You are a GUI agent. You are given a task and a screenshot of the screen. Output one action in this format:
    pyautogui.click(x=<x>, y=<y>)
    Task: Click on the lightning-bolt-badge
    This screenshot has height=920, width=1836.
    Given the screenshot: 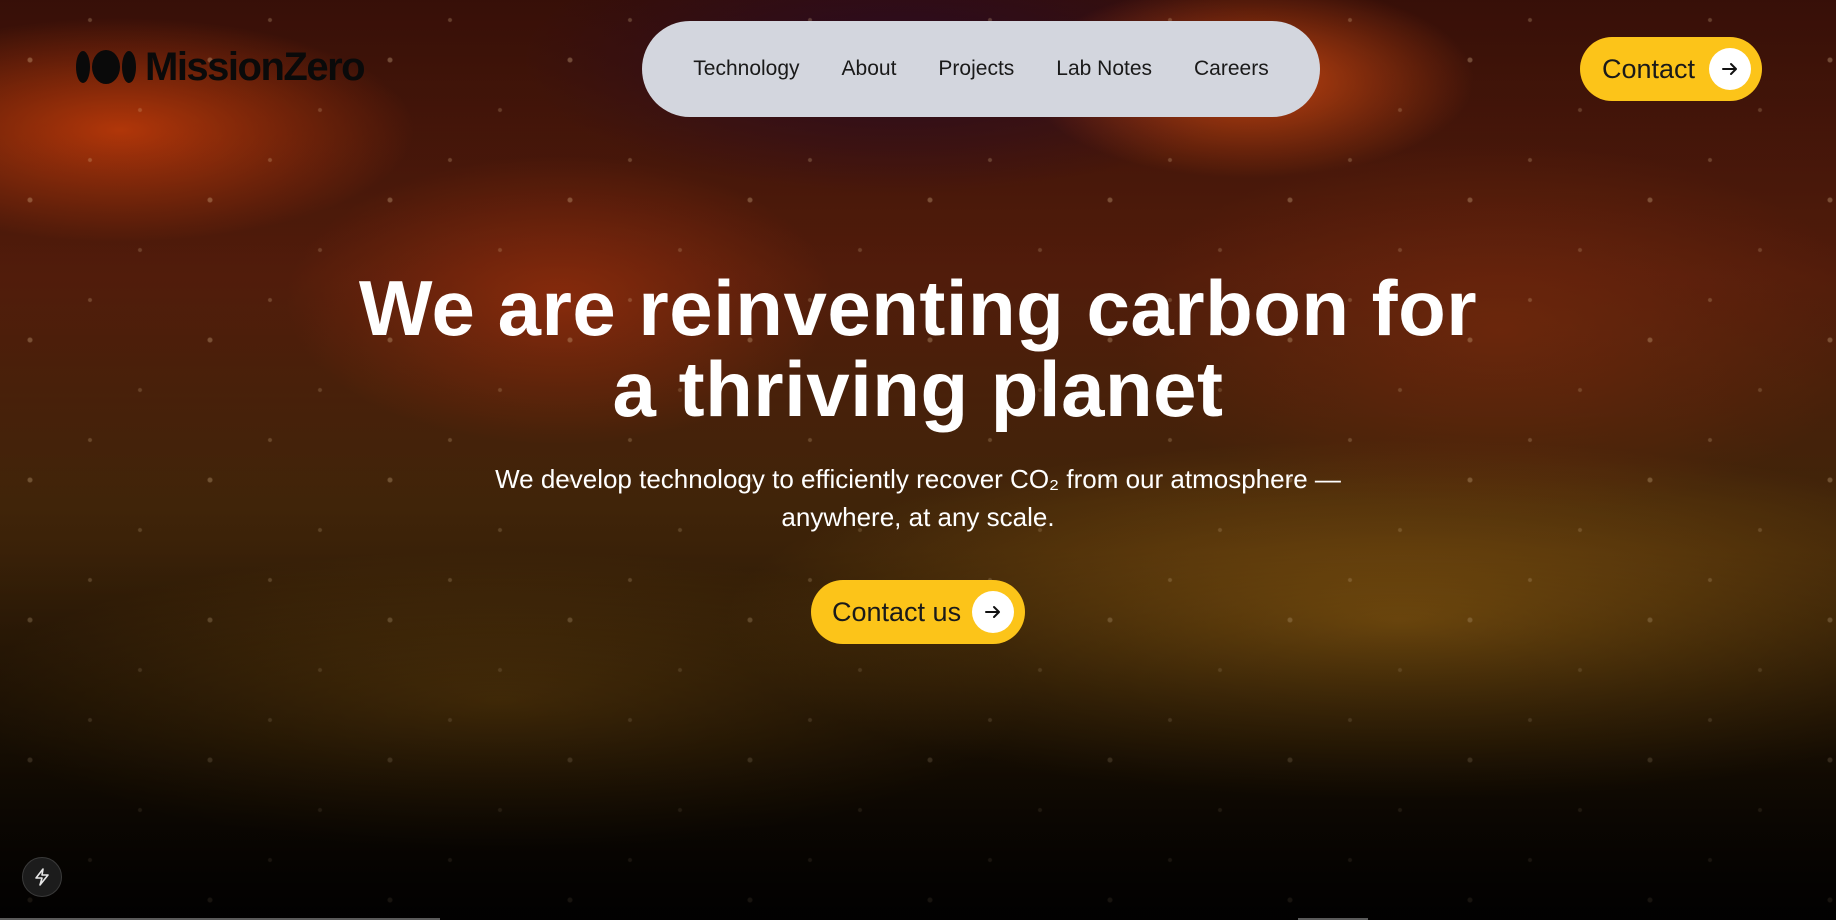 What is the action you would take?
    pyautogui.click(x=42, y=877)
    